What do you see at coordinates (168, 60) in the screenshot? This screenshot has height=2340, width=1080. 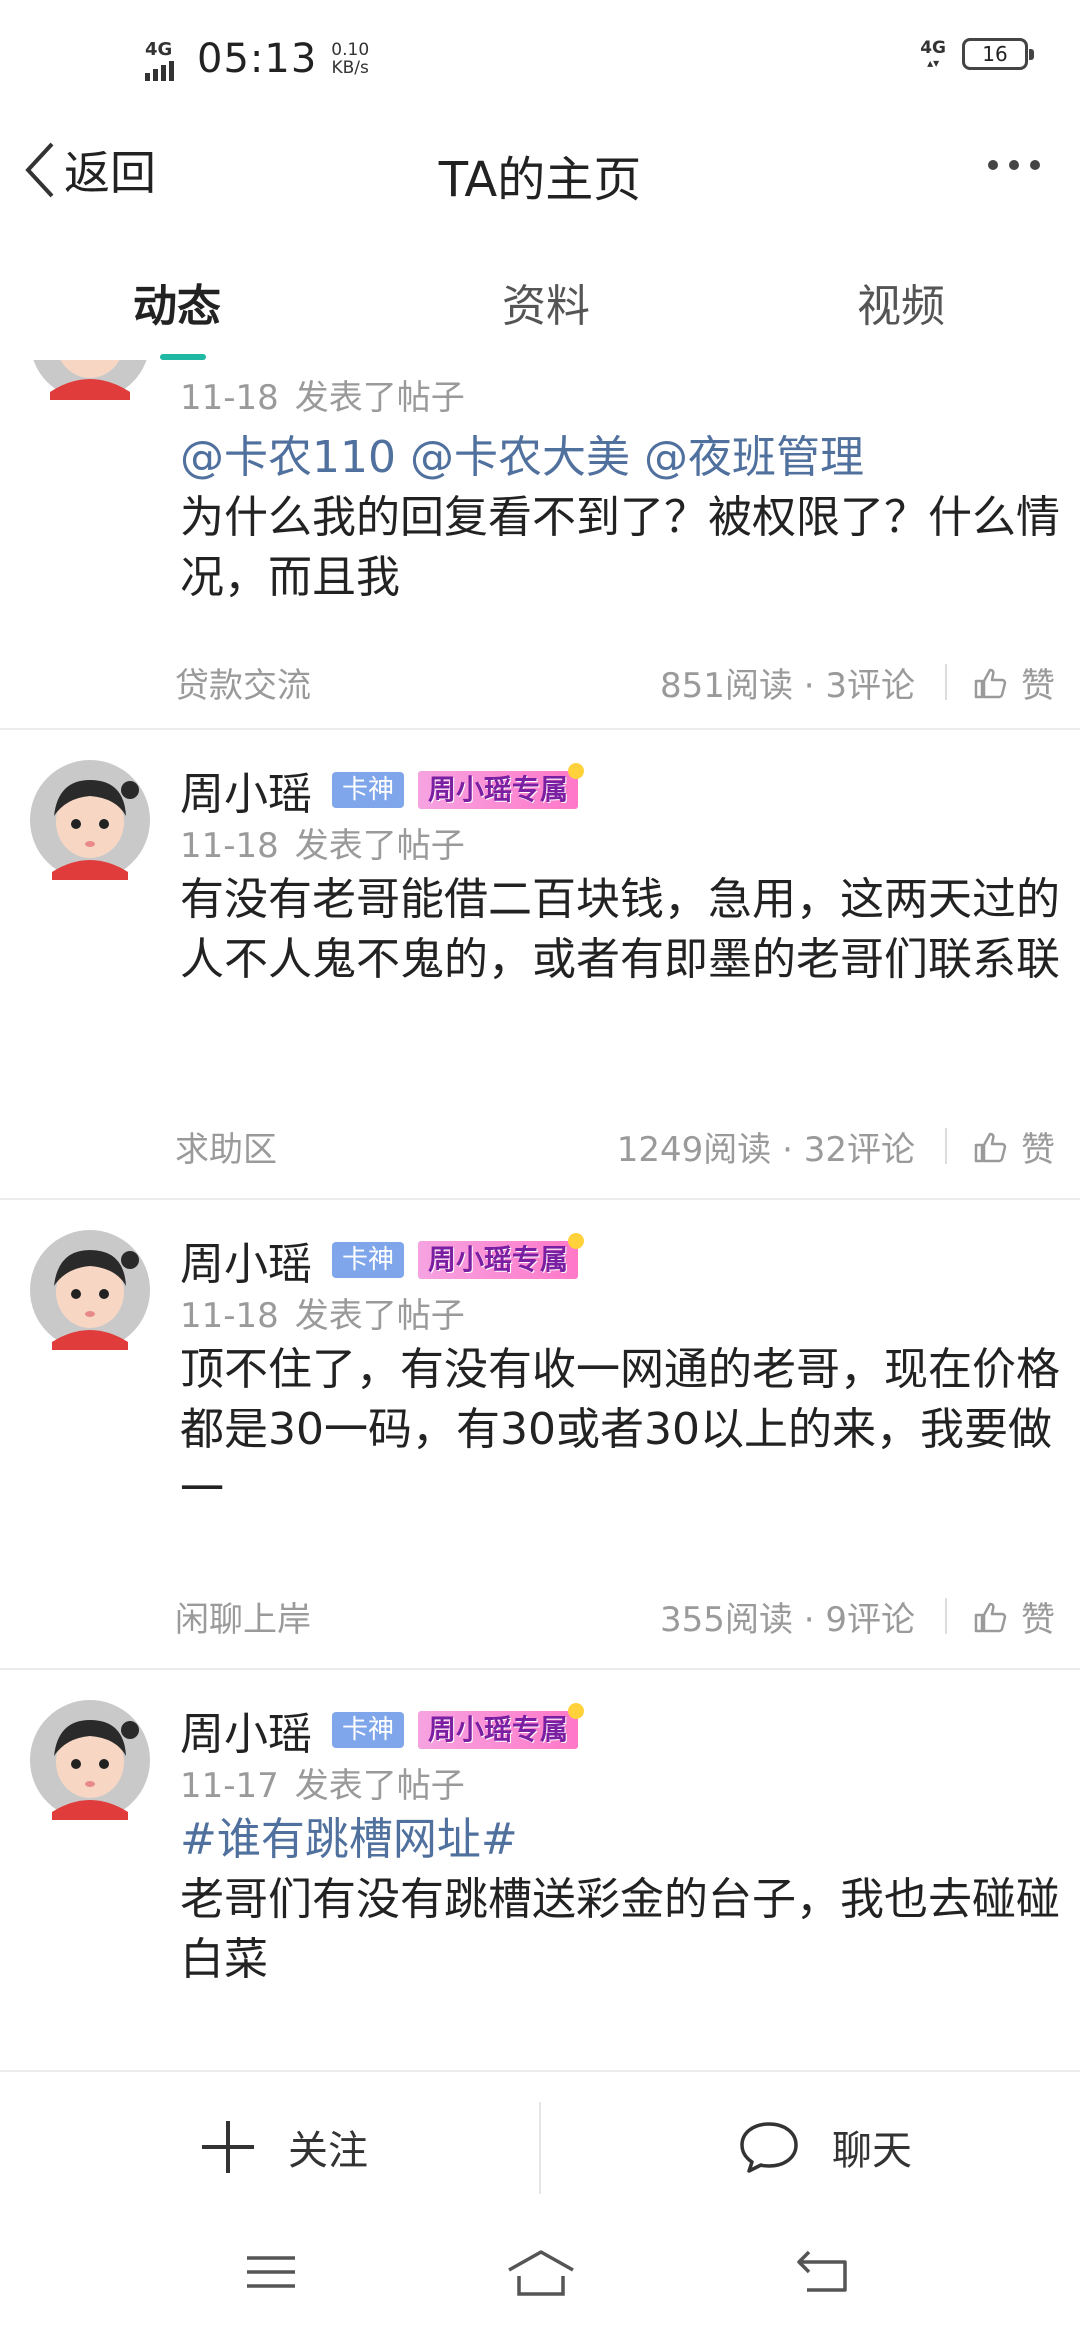 I see `cellular-signal-icon: 4G` at bounding box center [168, 60].